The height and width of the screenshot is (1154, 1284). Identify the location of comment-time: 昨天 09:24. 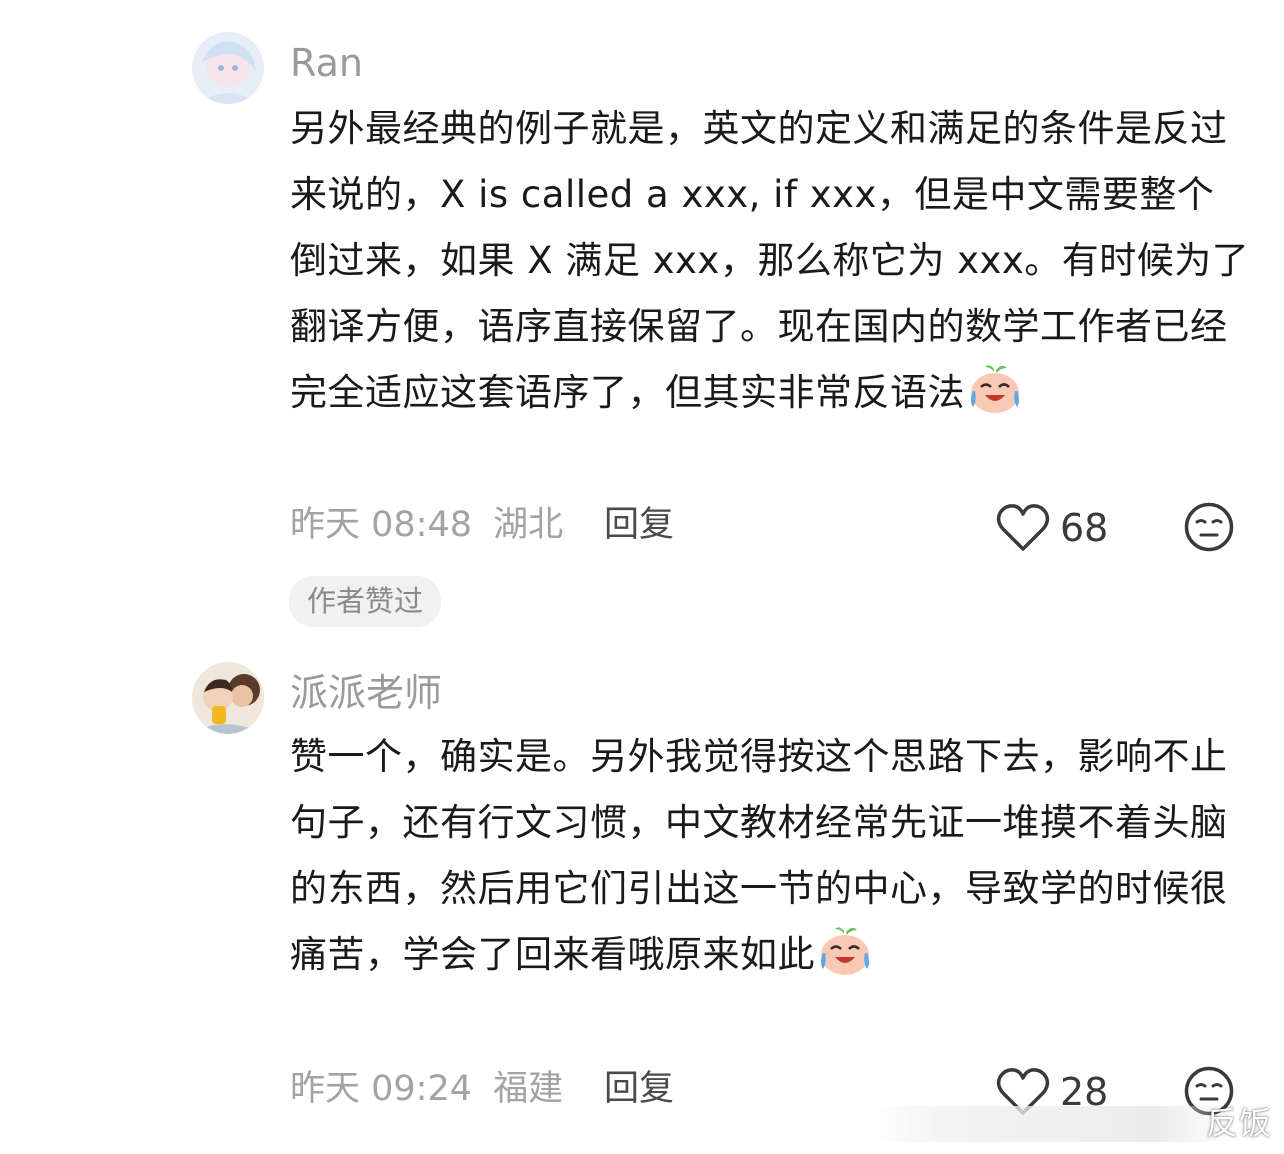
(381, 1089).